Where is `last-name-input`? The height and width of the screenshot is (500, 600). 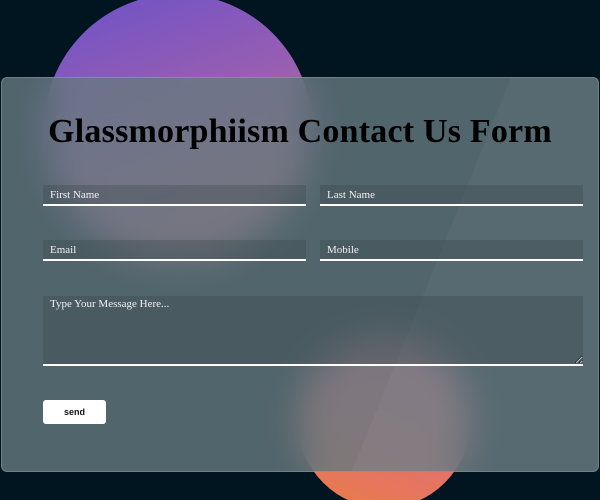 last-name-input is located at coordinates (451, 195).